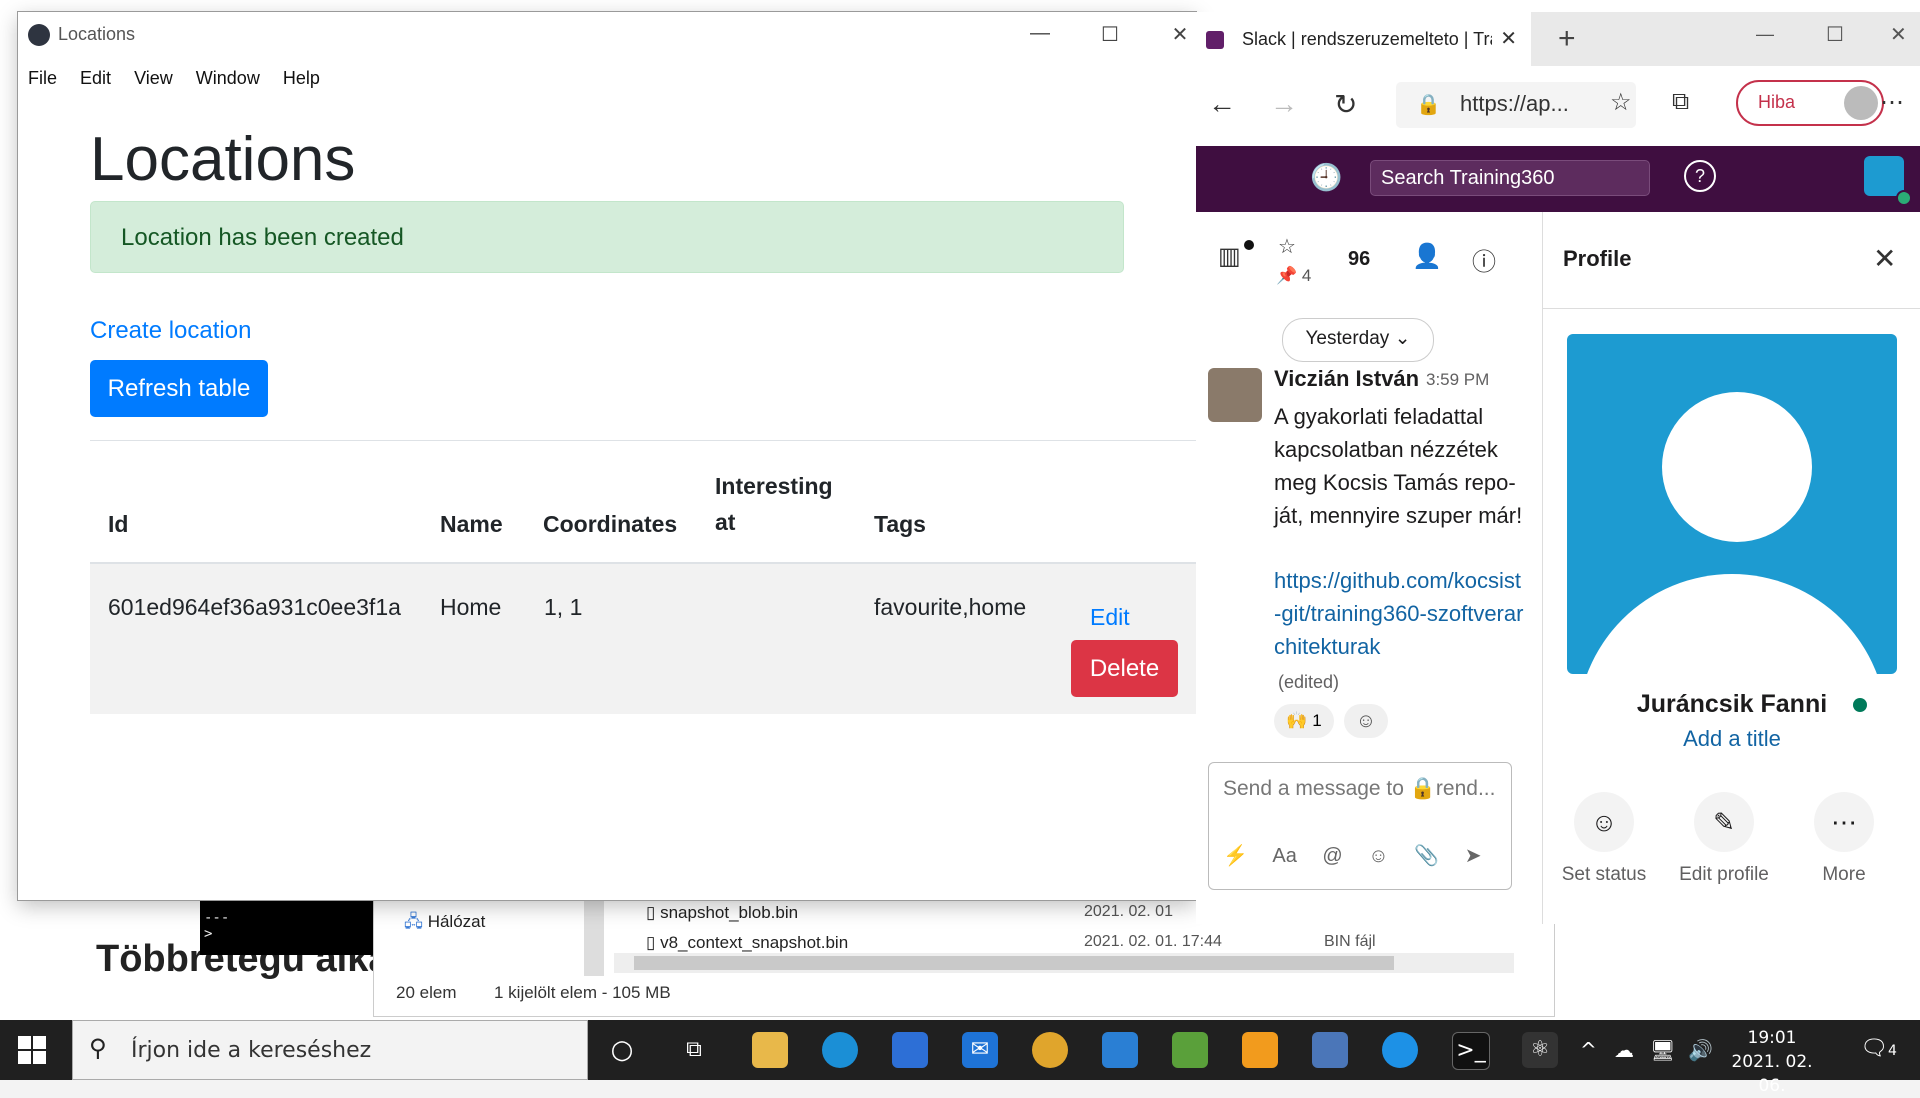 The width and height of the screenshot is (1920, 1098). I want to click on back-icon: ←, so click(1222, 104).